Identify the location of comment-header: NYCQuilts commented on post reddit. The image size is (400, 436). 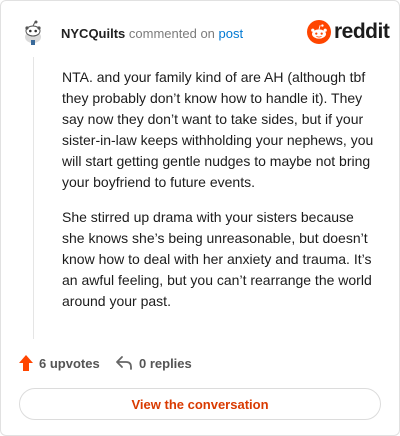
(204, 33).